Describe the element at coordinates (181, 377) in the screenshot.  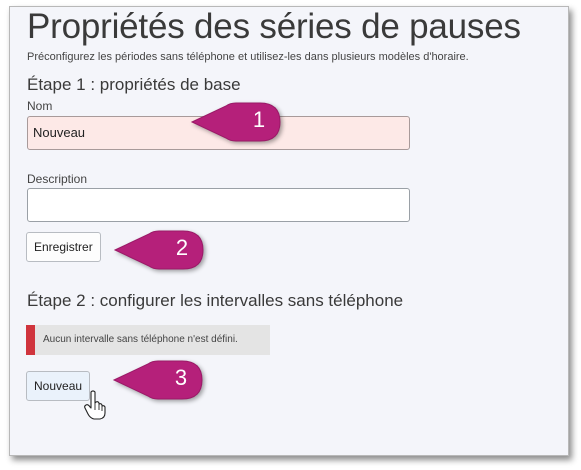
I see `callout-3-number: 3` at that location.